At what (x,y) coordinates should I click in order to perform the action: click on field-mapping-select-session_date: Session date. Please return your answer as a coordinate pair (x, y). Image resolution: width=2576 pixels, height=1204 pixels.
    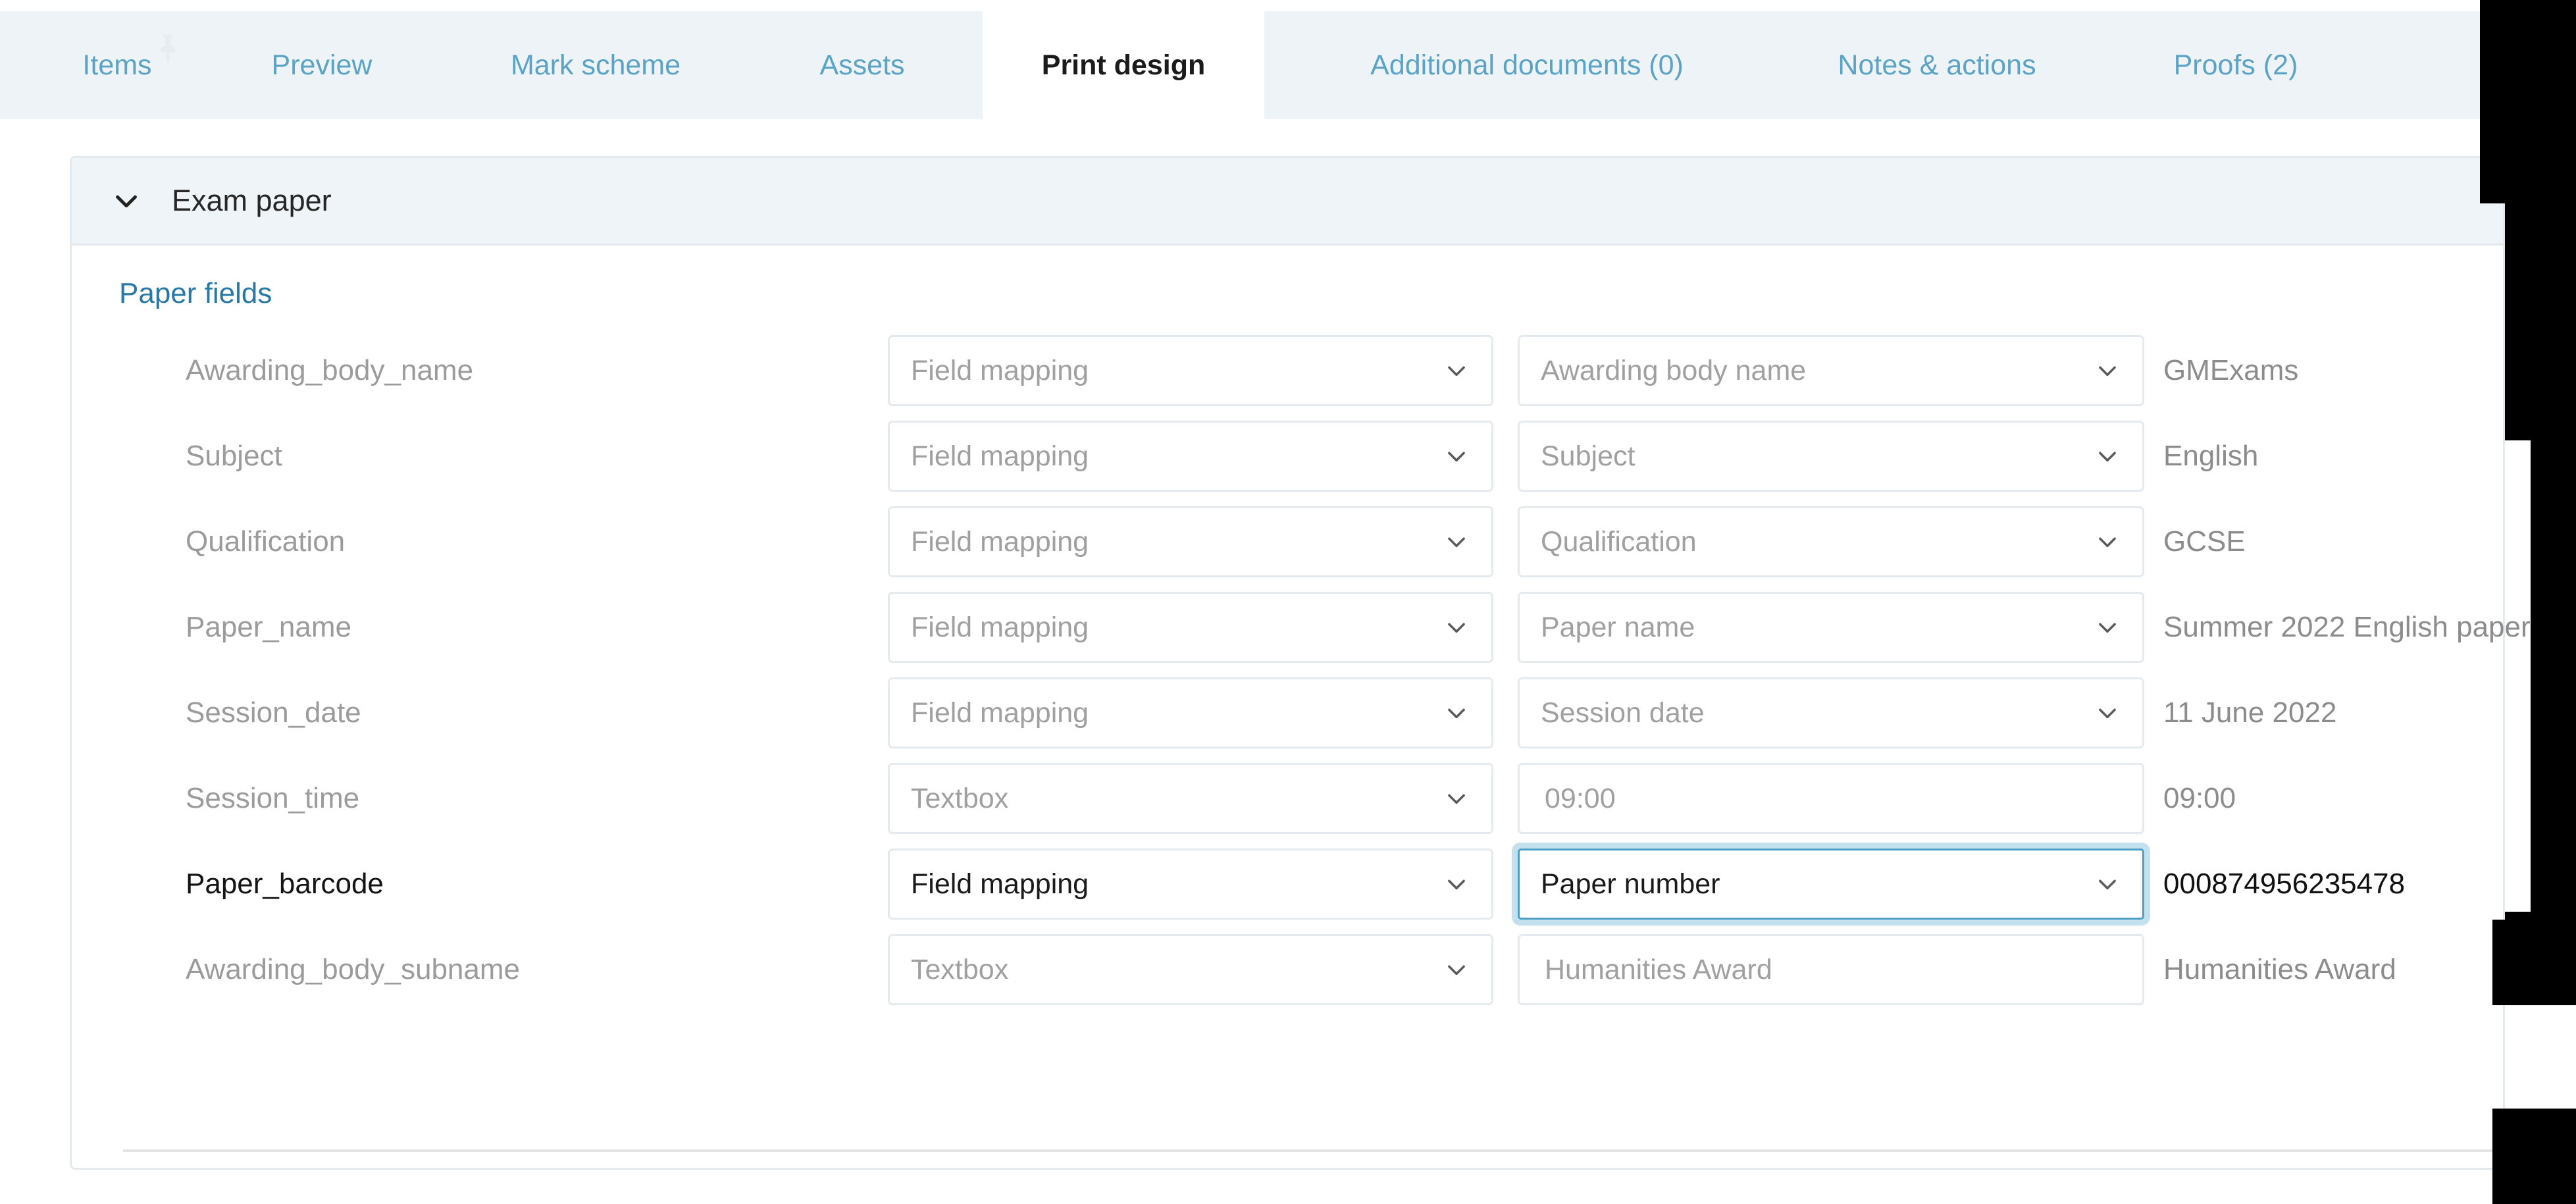
    Looking at the image, I should click on (1831, 713).